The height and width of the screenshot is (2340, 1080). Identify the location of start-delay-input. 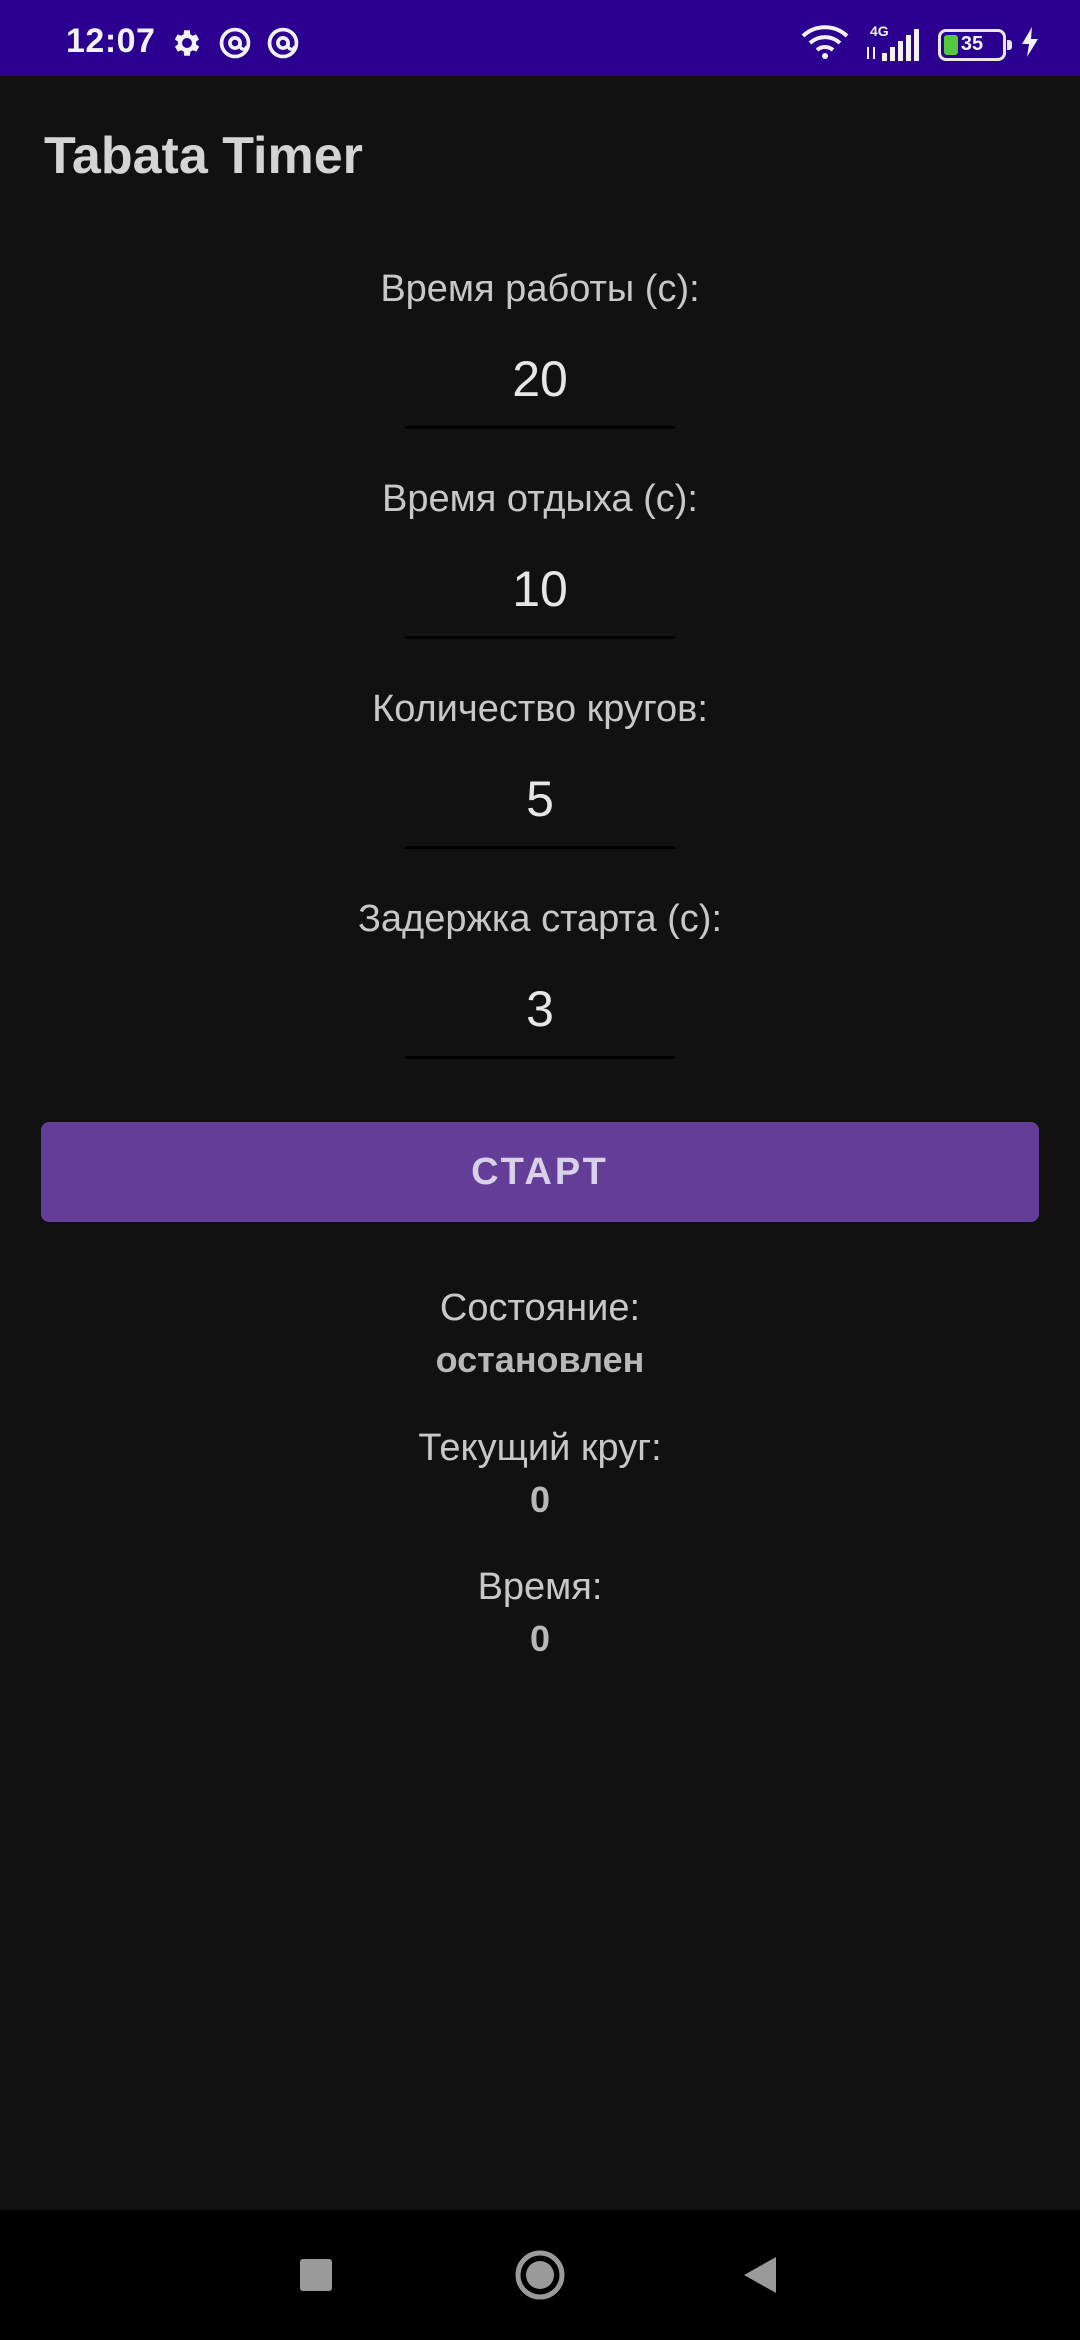
(540, 1019).